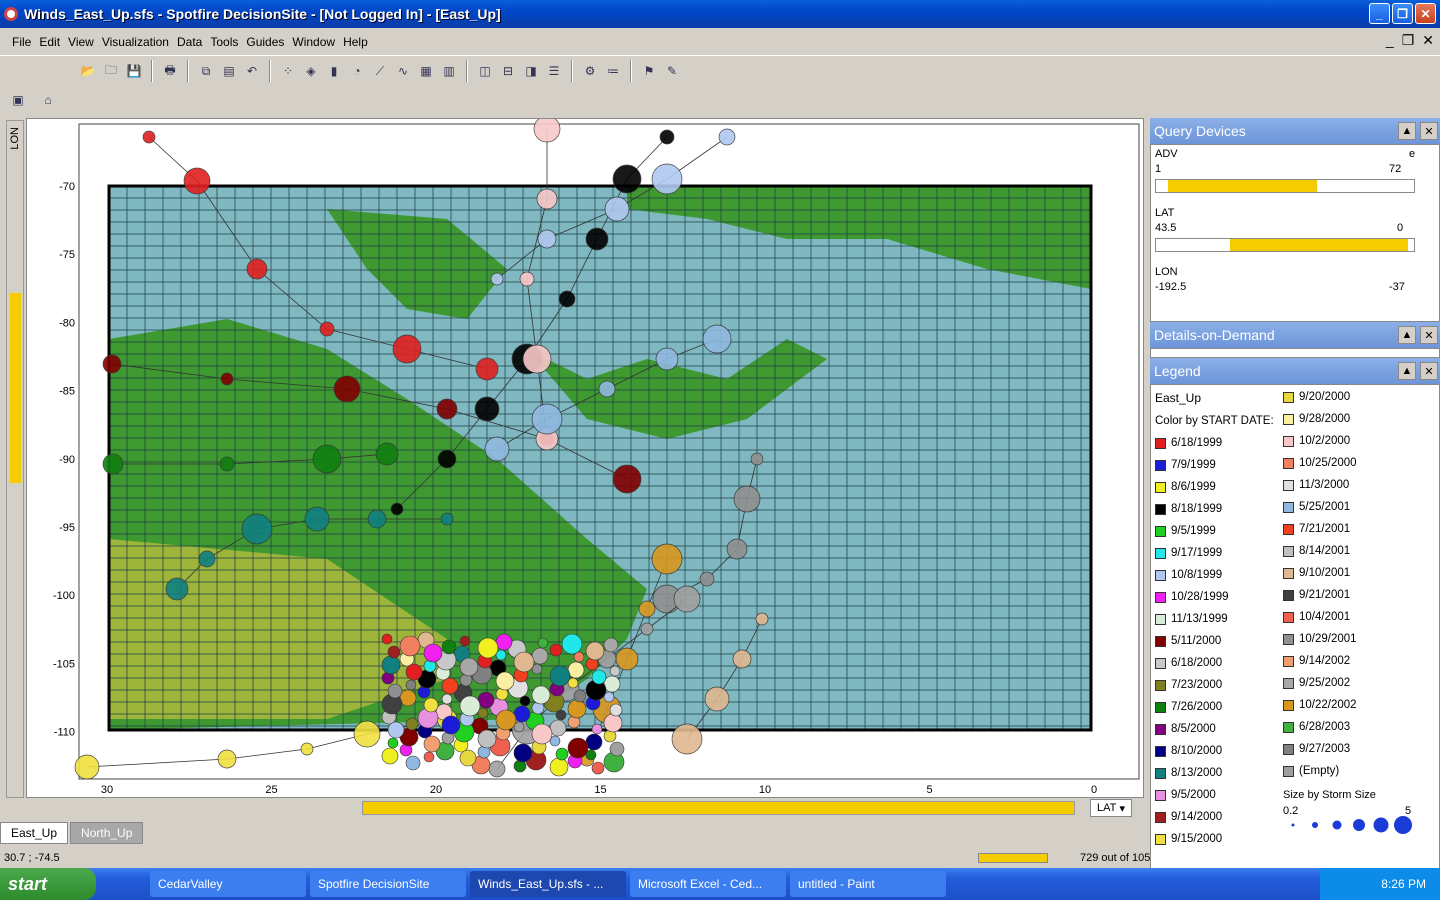  I want to click on lat-axis-selector: LAT ▾, so click(1111, 808).